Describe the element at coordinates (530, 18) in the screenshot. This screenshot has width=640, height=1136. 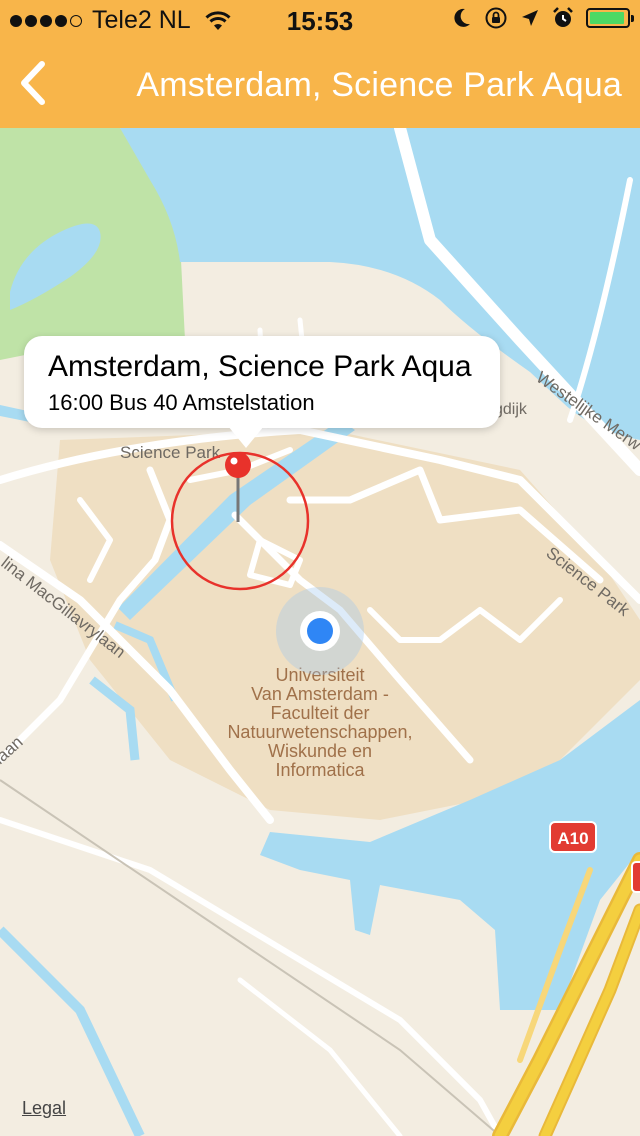
I see `location-arrow-icon` at that location.